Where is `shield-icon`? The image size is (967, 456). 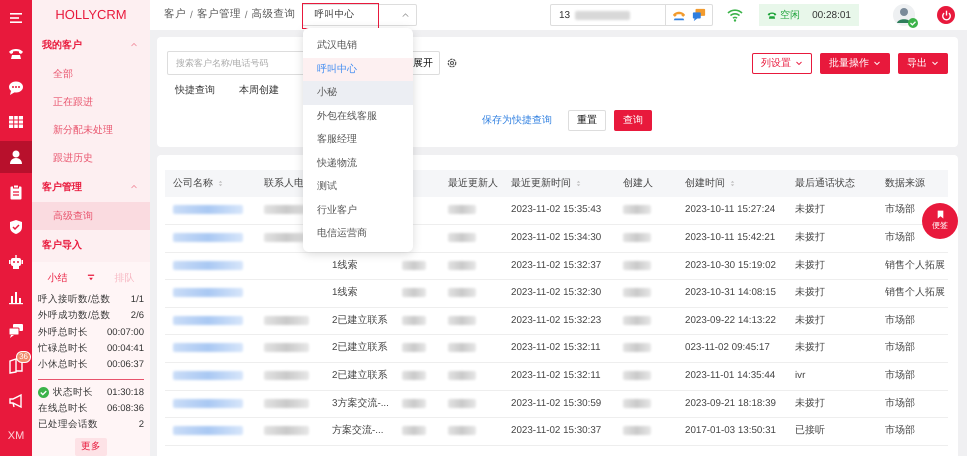
shield-icon is located at coordinates (16, 226).